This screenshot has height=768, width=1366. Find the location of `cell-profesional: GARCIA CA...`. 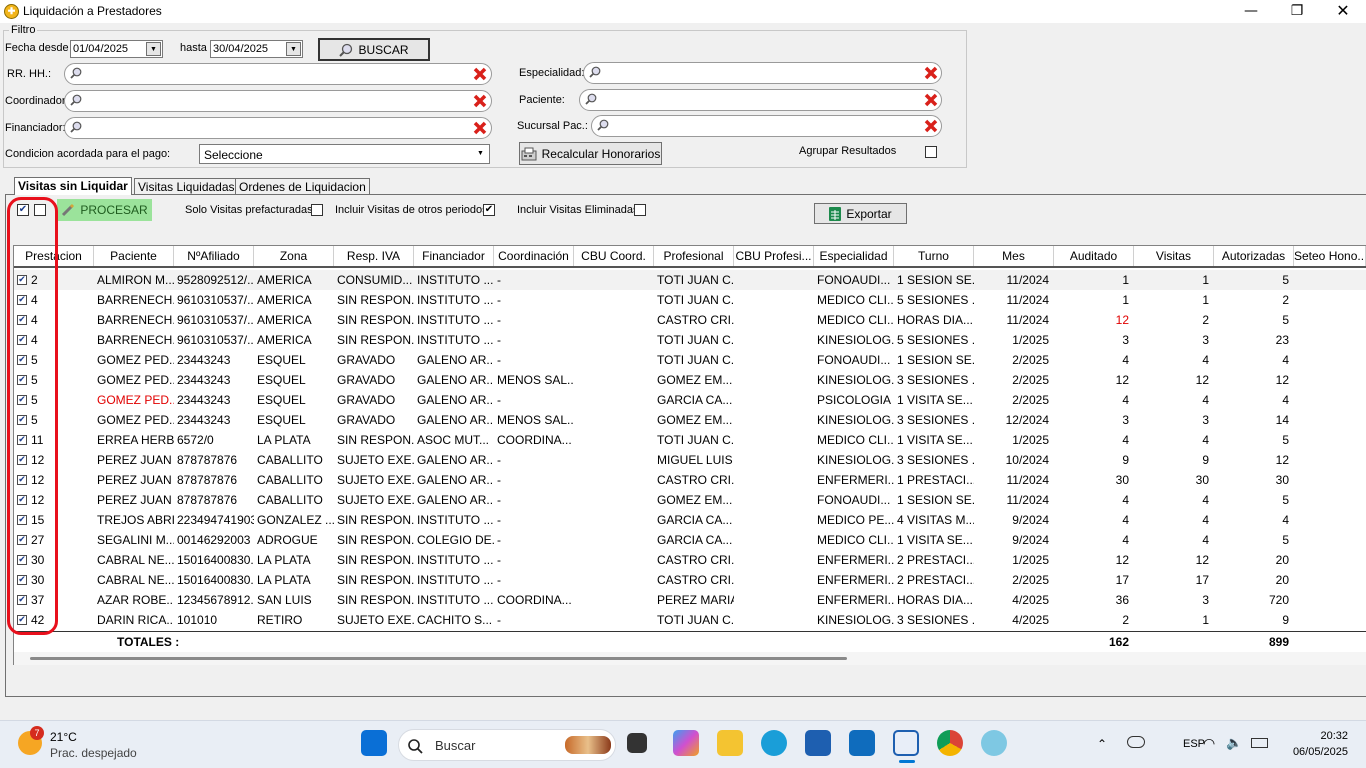

cell-profesional: GARCIA CA... is located at coordinates (695, 540).